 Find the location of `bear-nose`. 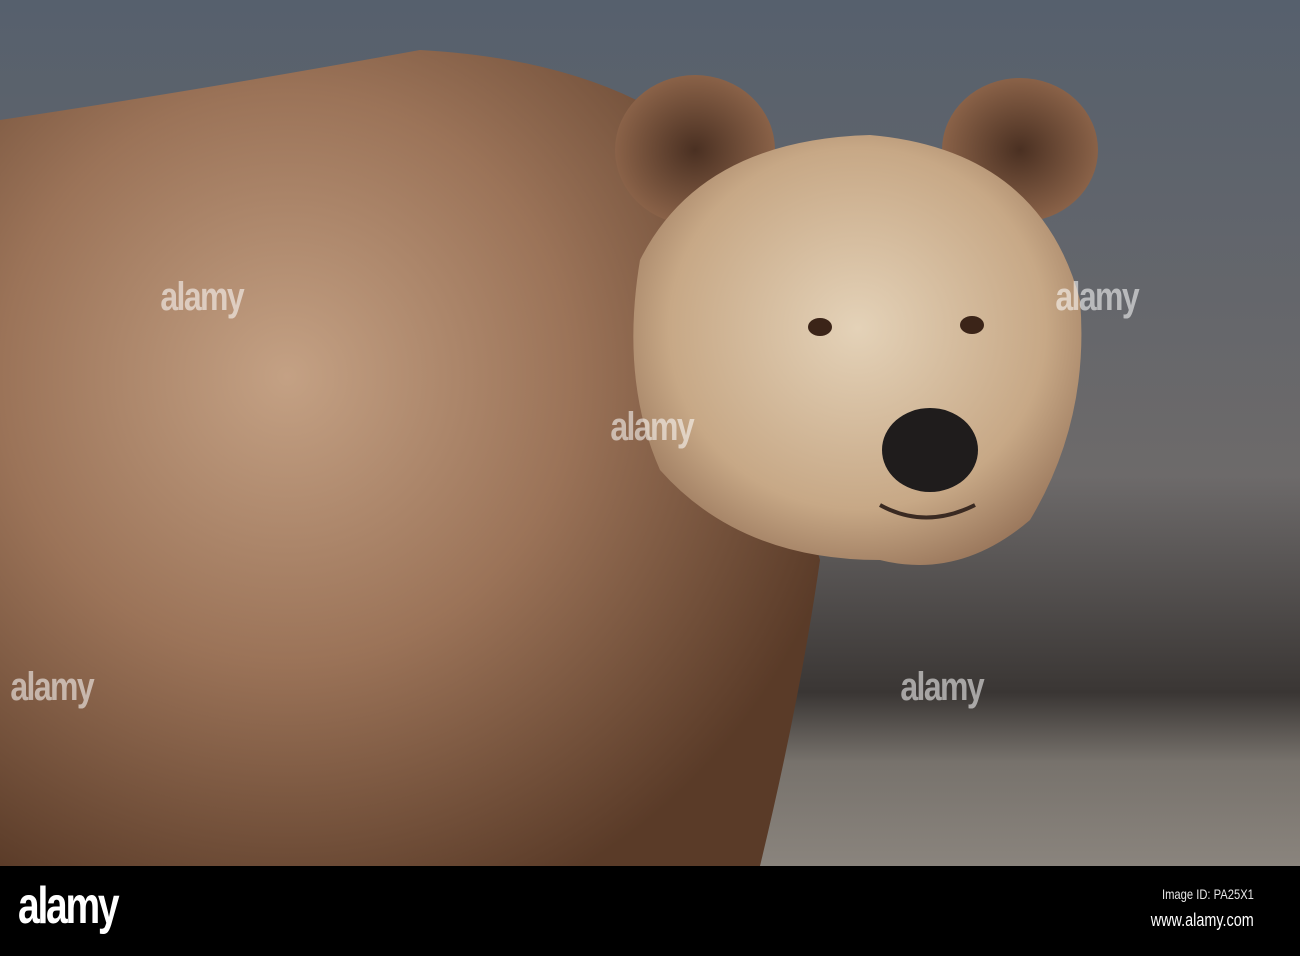

bear-nose is located at coordinates (930, 450).